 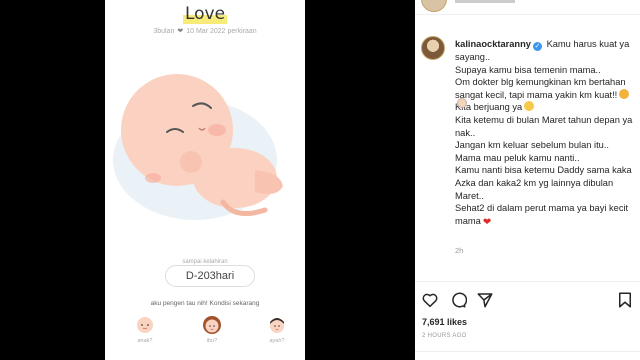 What do you see at coordinates (528, 69) in the screenshot?
I see `caption-line: Supaya kamu bisa temenin mama..` at bounding box center [528, 69].